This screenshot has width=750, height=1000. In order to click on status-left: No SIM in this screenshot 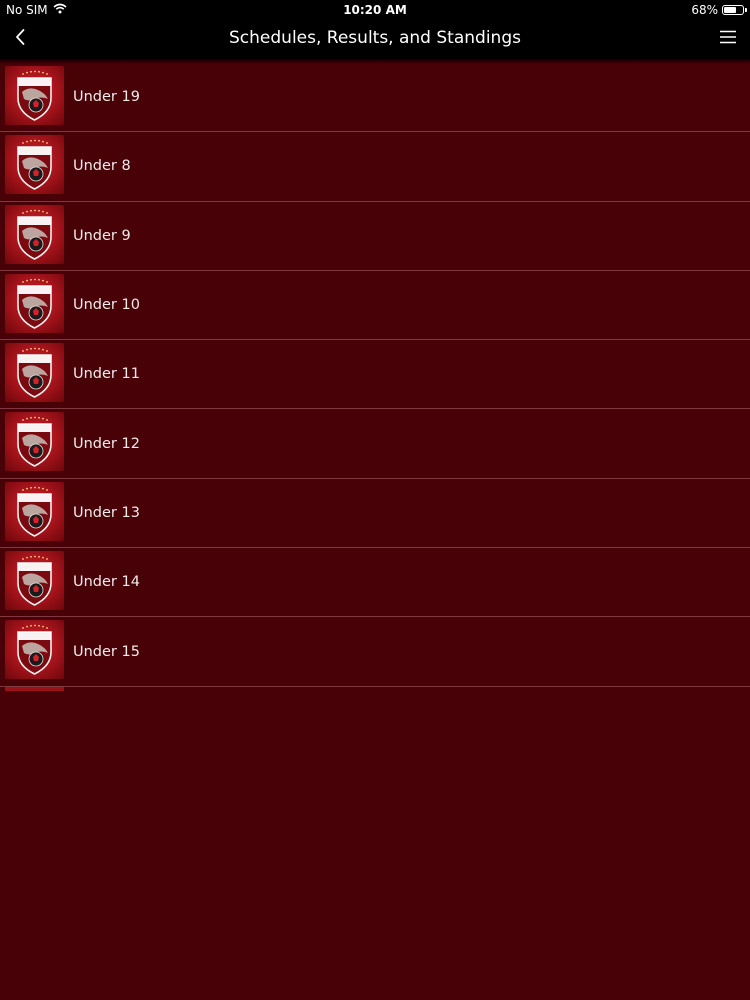, I will do `click(36, 10)`.